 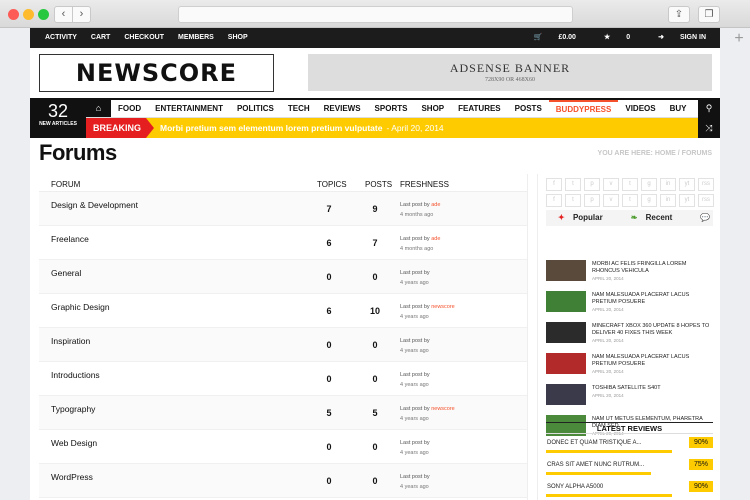 What do you see at coordinates (391, 108) in the screenshot?
I see `menu-item-sports: SPORTS` at bounding box center [391, 108].